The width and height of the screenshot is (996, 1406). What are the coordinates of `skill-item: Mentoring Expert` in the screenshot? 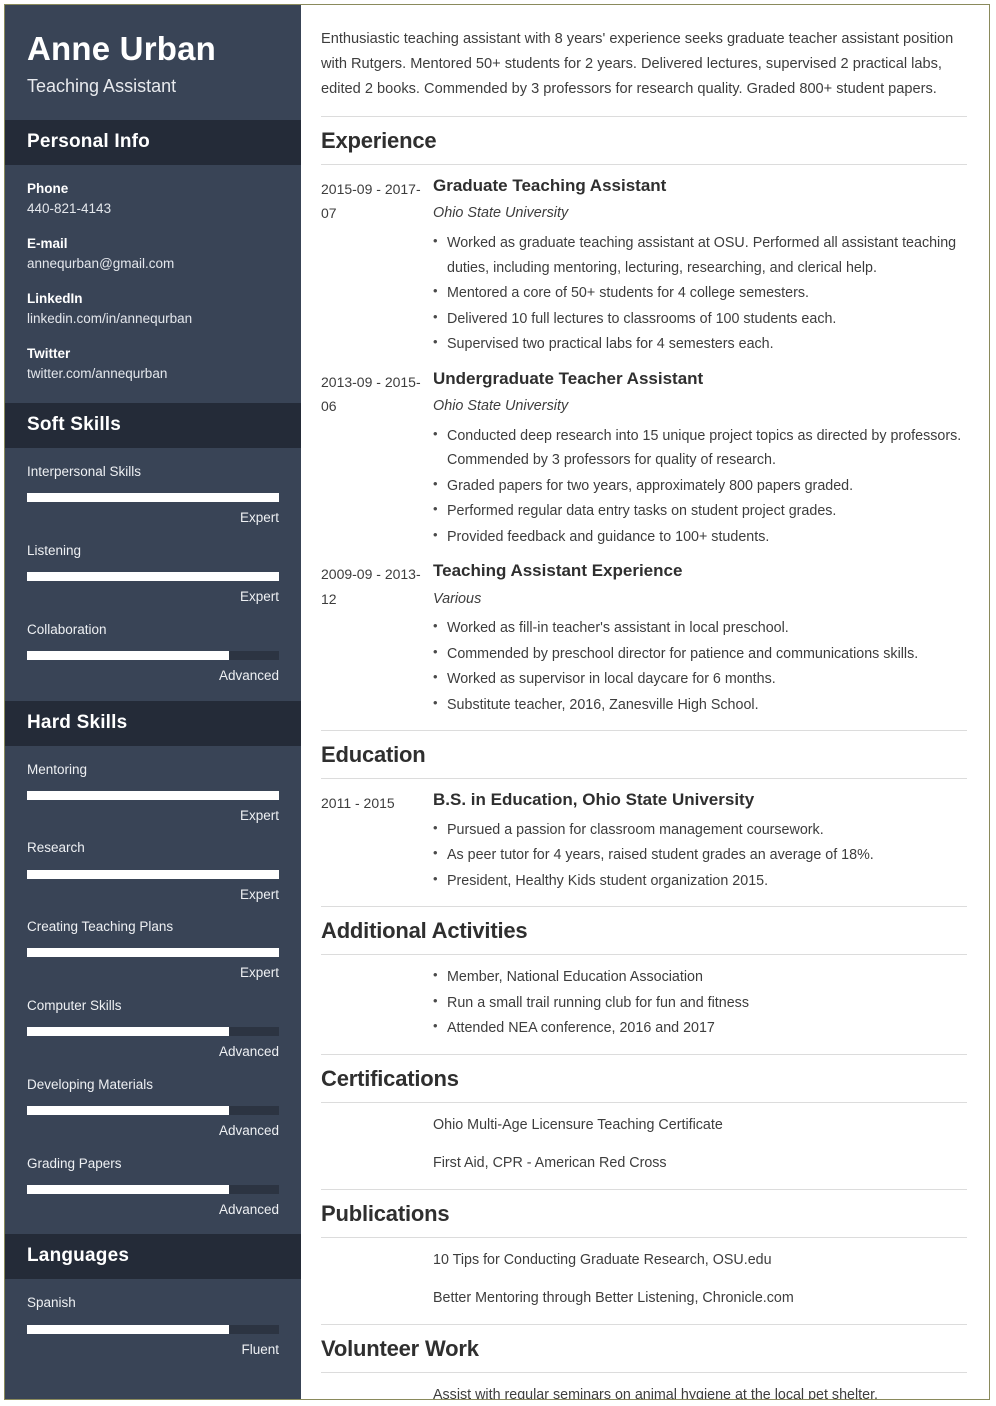 It's located at (153, 792).